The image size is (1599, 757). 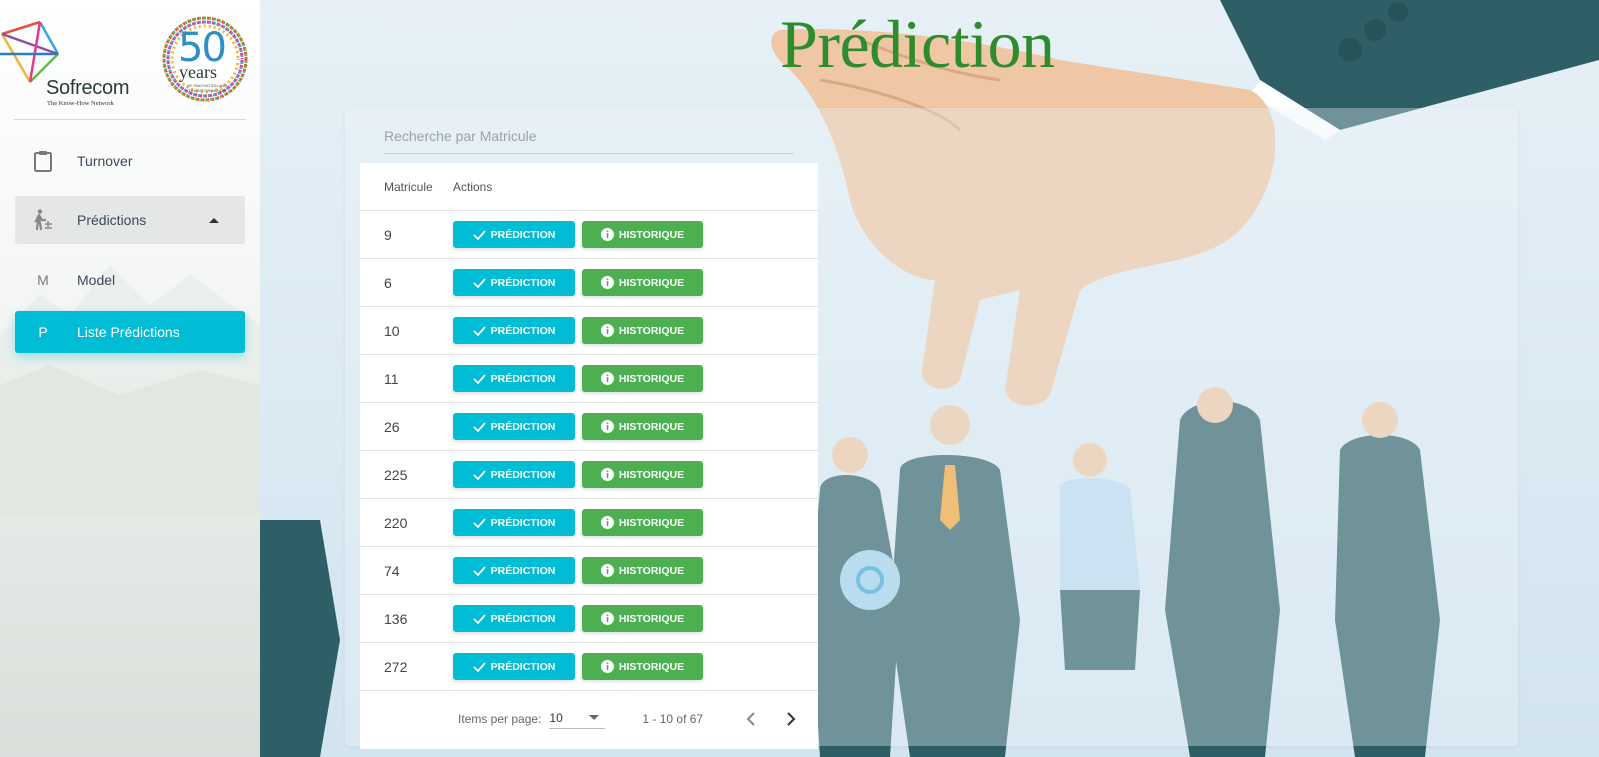 What do you see at coordinates (130, 332) in the screenshot?
I see `sidebar-item-liste-predictions: P Liste Prédictions` at bounding box center [130, 332].